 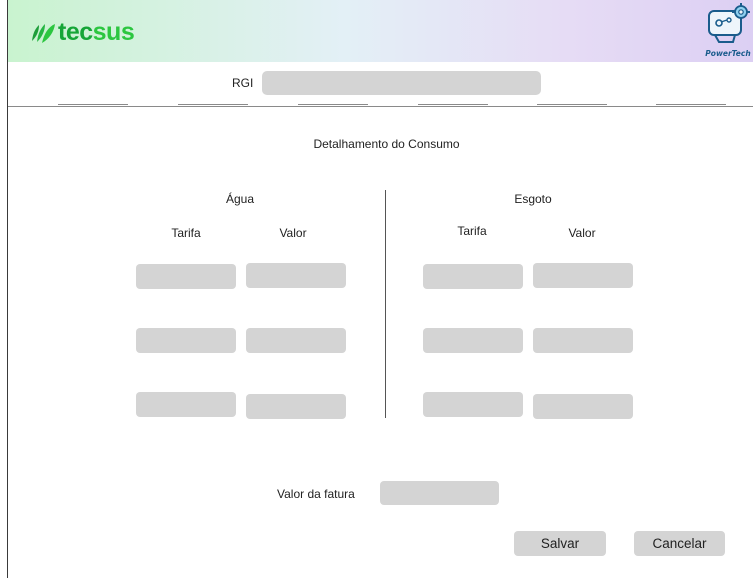 I want to click on tecsus-logo: tecsus, so click(x=82, y=32).